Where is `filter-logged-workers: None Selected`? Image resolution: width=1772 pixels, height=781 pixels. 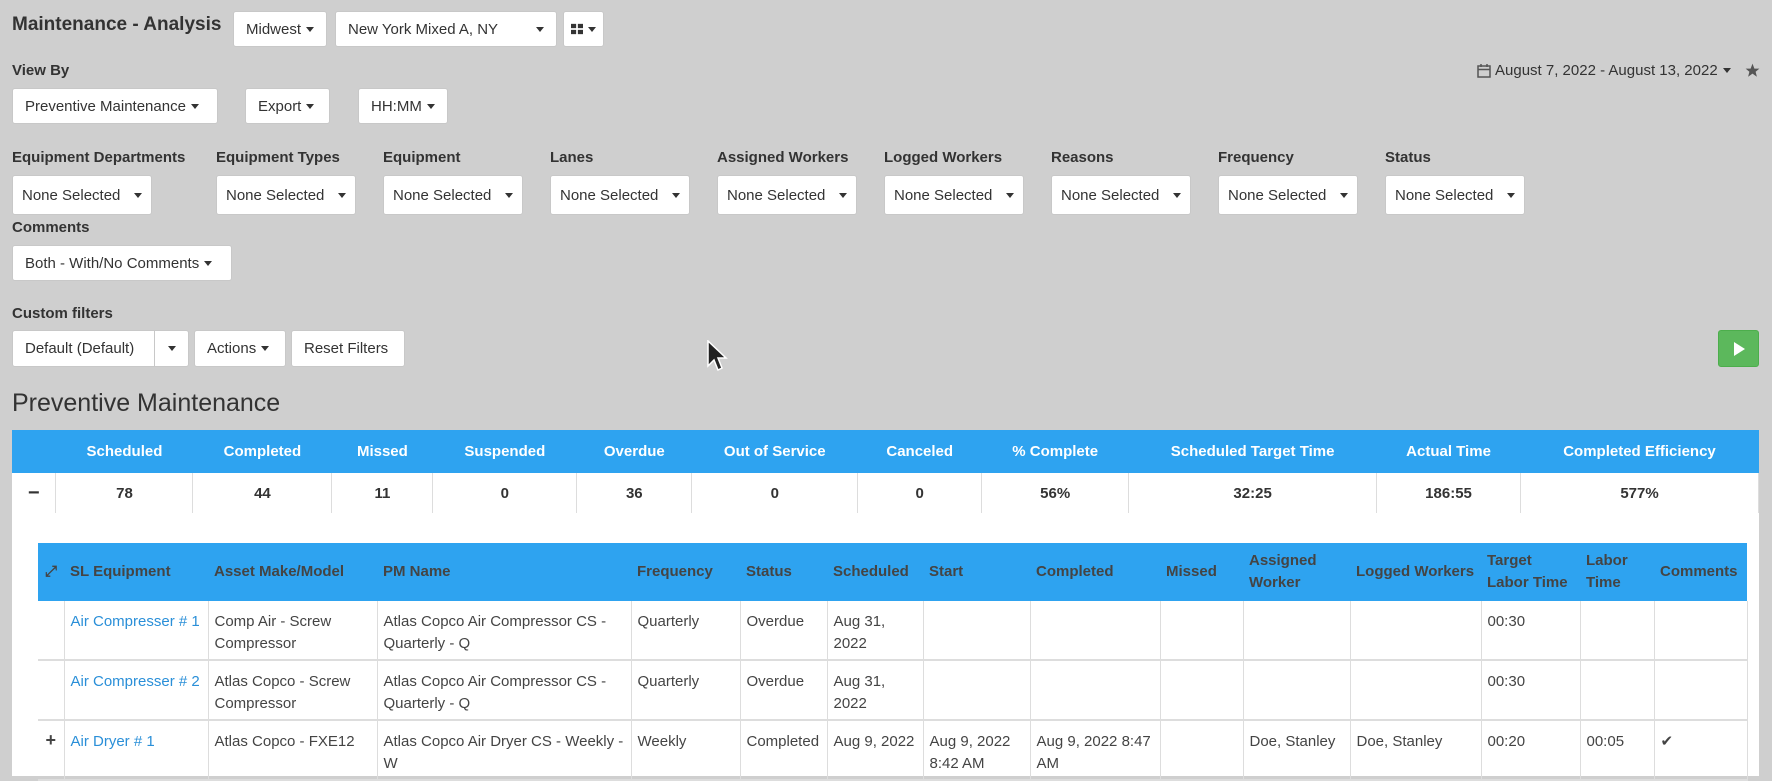 filter-logged-workers: None Selected is located at coordinates (954, 195).